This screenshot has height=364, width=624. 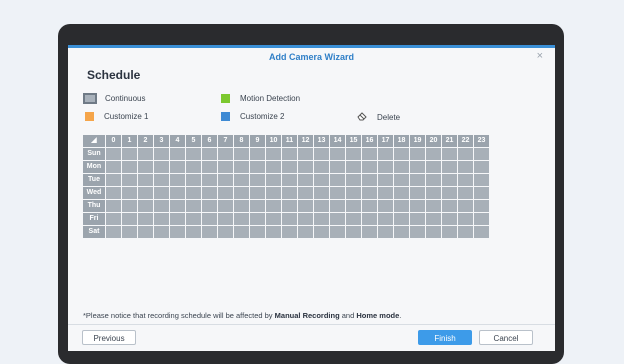 I want to click on hour-header: 10, so click(x=273, y=141).